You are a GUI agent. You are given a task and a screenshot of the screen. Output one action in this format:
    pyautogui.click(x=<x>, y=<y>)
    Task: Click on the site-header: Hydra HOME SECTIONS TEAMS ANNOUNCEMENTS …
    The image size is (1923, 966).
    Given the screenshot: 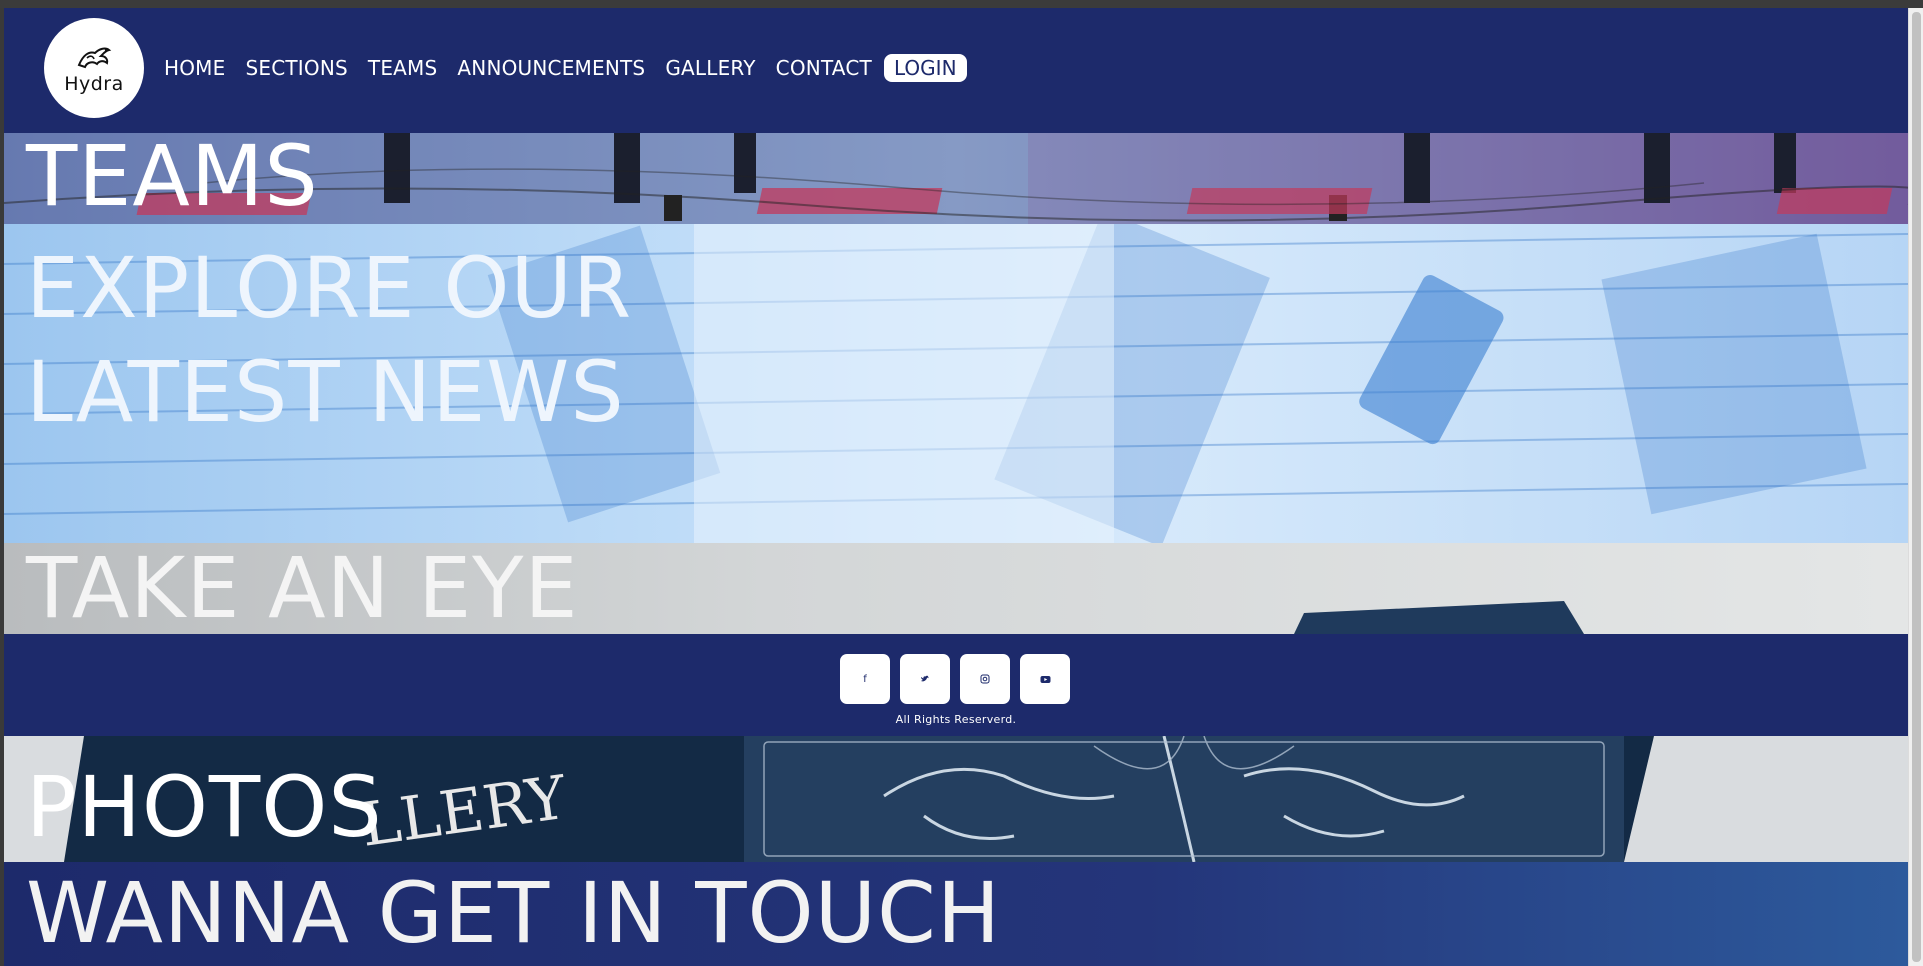 What is the action you would take?
    pyautogui.click(x=956, y=70)
    